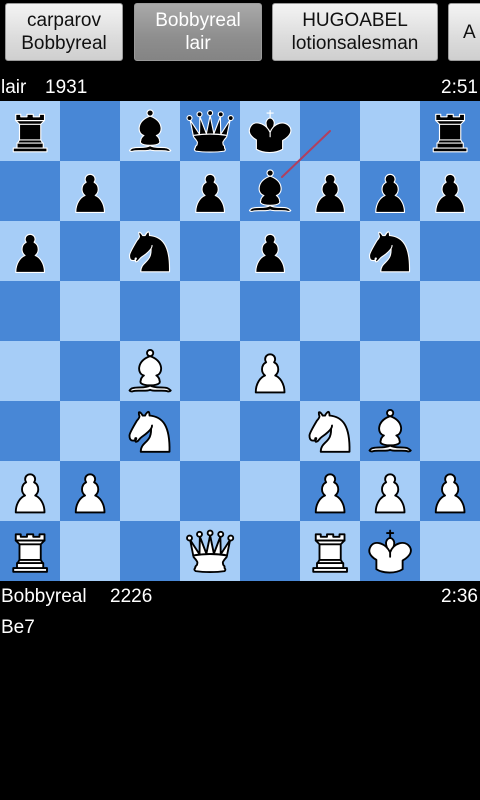  What do you see at coordinates (90, 131) in the screenshot?
I see `square-b8` at bounding box center [90, 131].